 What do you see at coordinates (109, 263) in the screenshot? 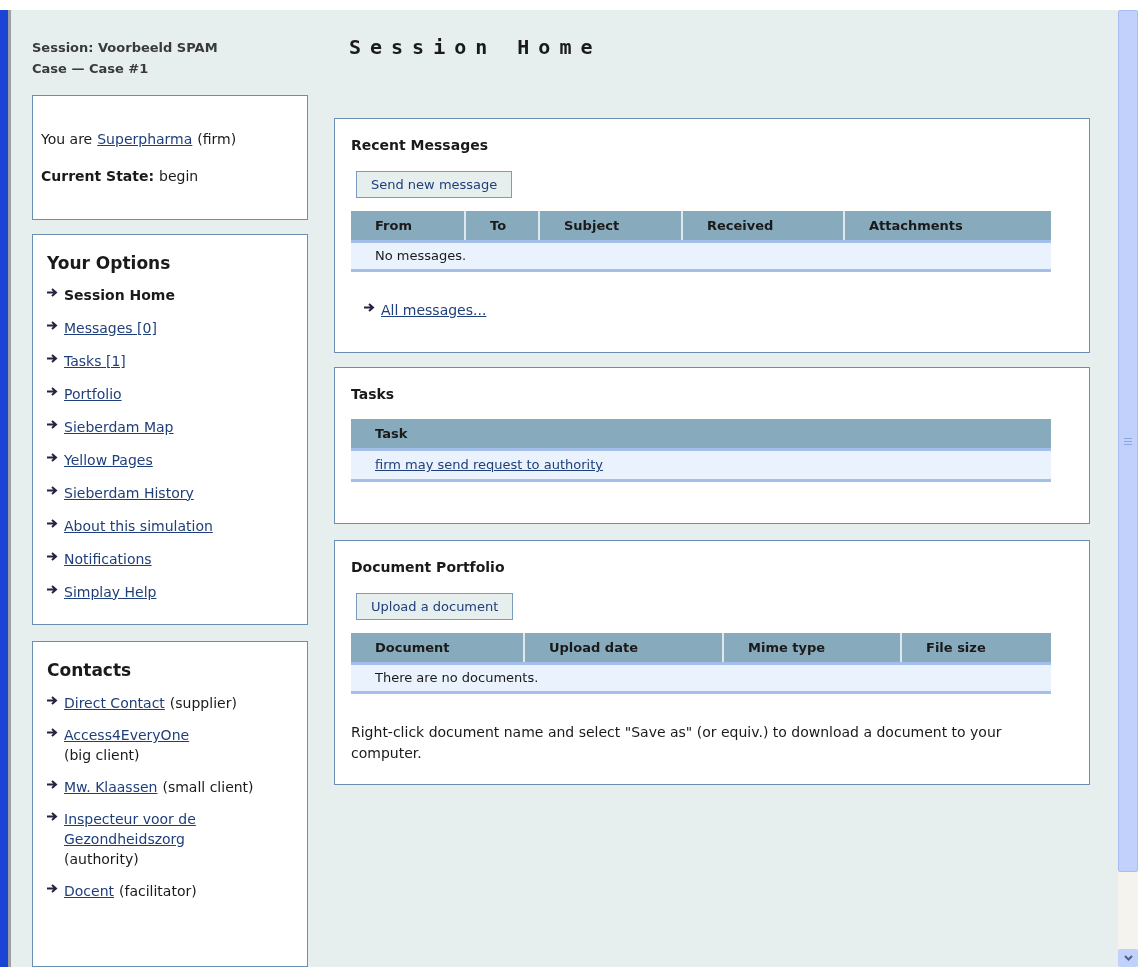
I see `options-heading: Your Options` at bounding box center [109, 263].